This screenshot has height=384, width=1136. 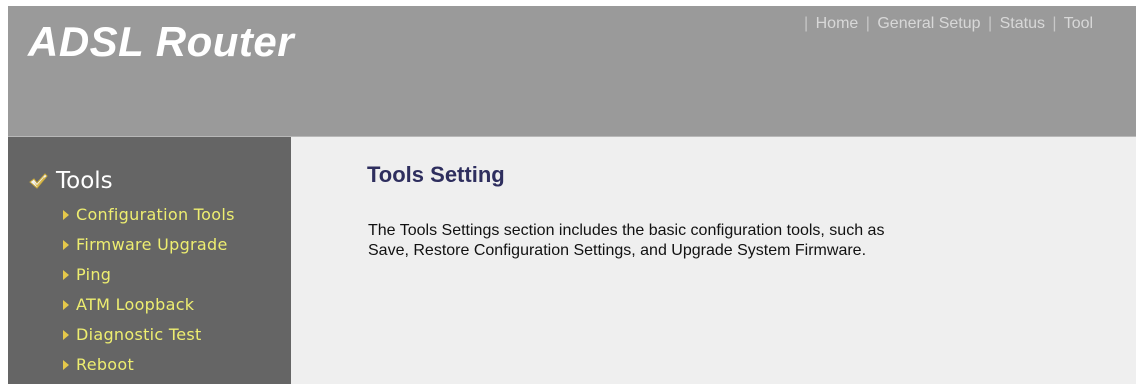 I want to click on sidebar-item-atm-loopback: ATM Loopback, so click(x=149, y=305).